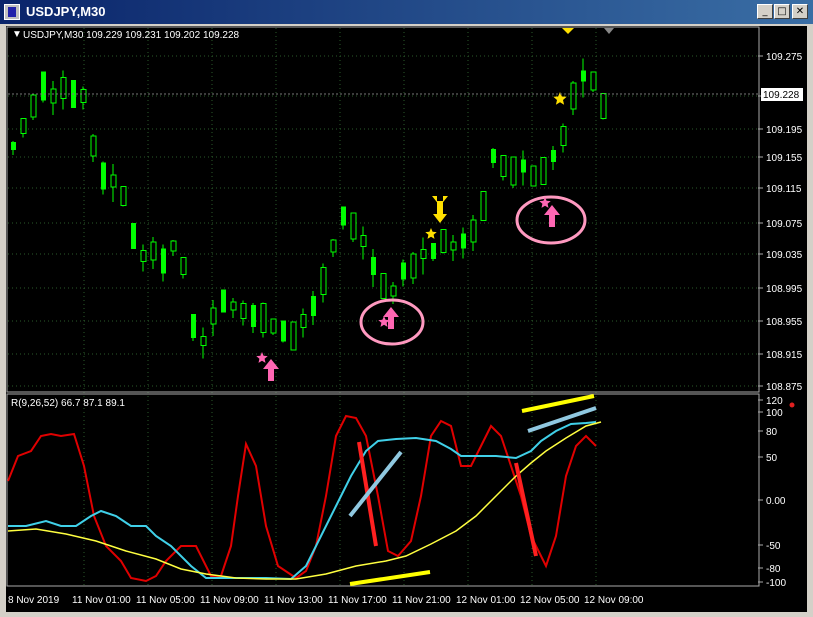  Describe the element at coordinates (792, 405) in the screenshot. I see `indicator-dot-icon` at that location.